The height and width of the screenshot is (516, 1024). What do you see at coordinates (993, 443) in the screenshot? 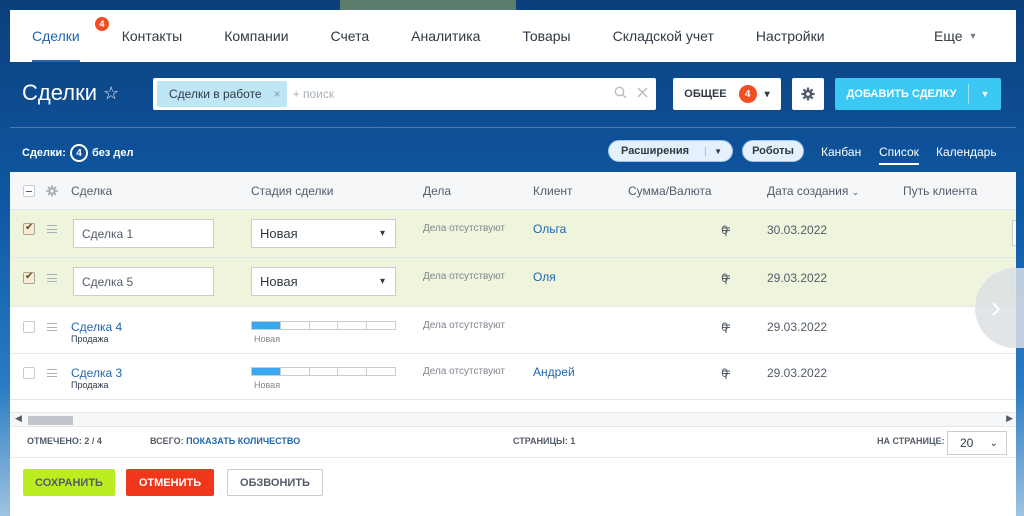
I see `chevron-down-icon: ⌄` at bounding box center [993, 443].